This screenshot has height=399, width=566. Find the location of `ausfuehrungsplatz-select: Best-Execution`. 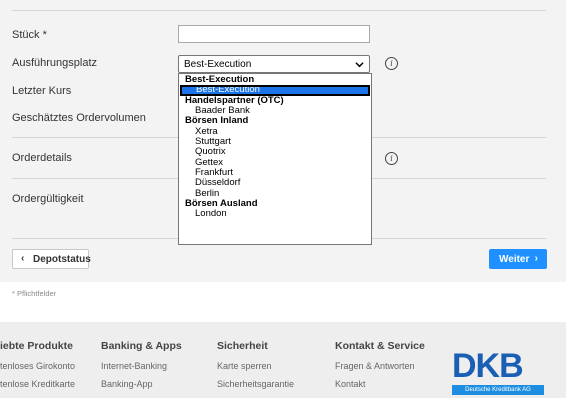

ausfuehrungsplatz-select: Best-Execution is located at coordinates (274, 64).